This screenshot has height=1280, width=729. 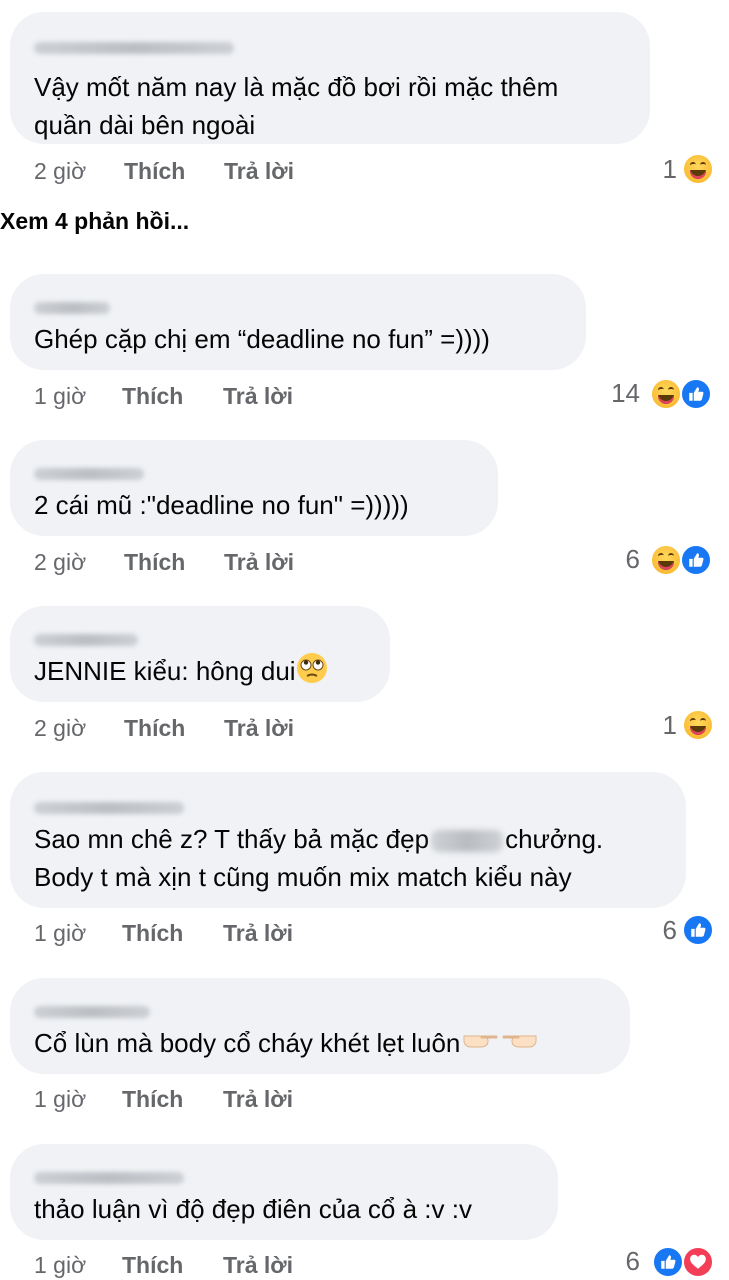 What do you see at coordinates (253, 1209) in the screenshot?
I see `comment-text: thảo luận vì độ đẹp điên của cổ à :v :v` at bounding box center [253, 1209].